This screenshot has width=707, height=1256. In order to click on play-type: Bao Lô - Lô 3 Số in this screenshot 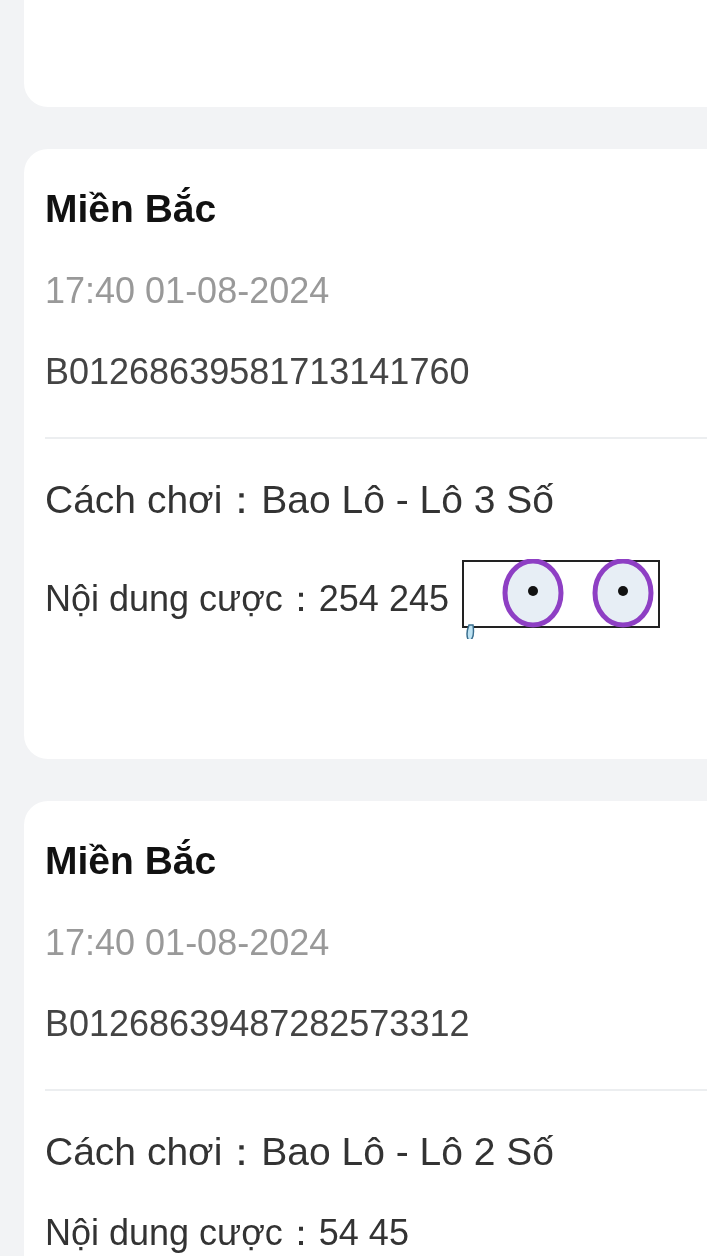, I will do `click(408, 500)`.